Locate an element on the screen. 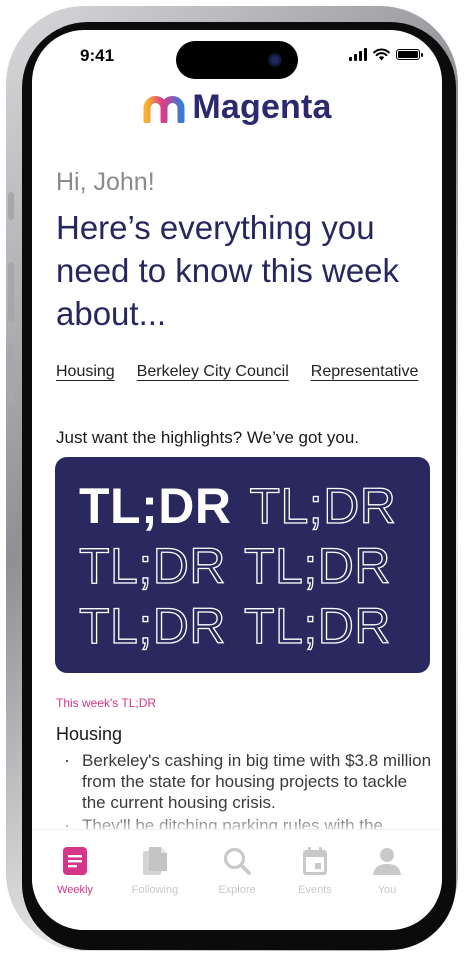 The width and height of the screenshot is (466, 959). tab-label: Explore is located at coordinates (237, 890).